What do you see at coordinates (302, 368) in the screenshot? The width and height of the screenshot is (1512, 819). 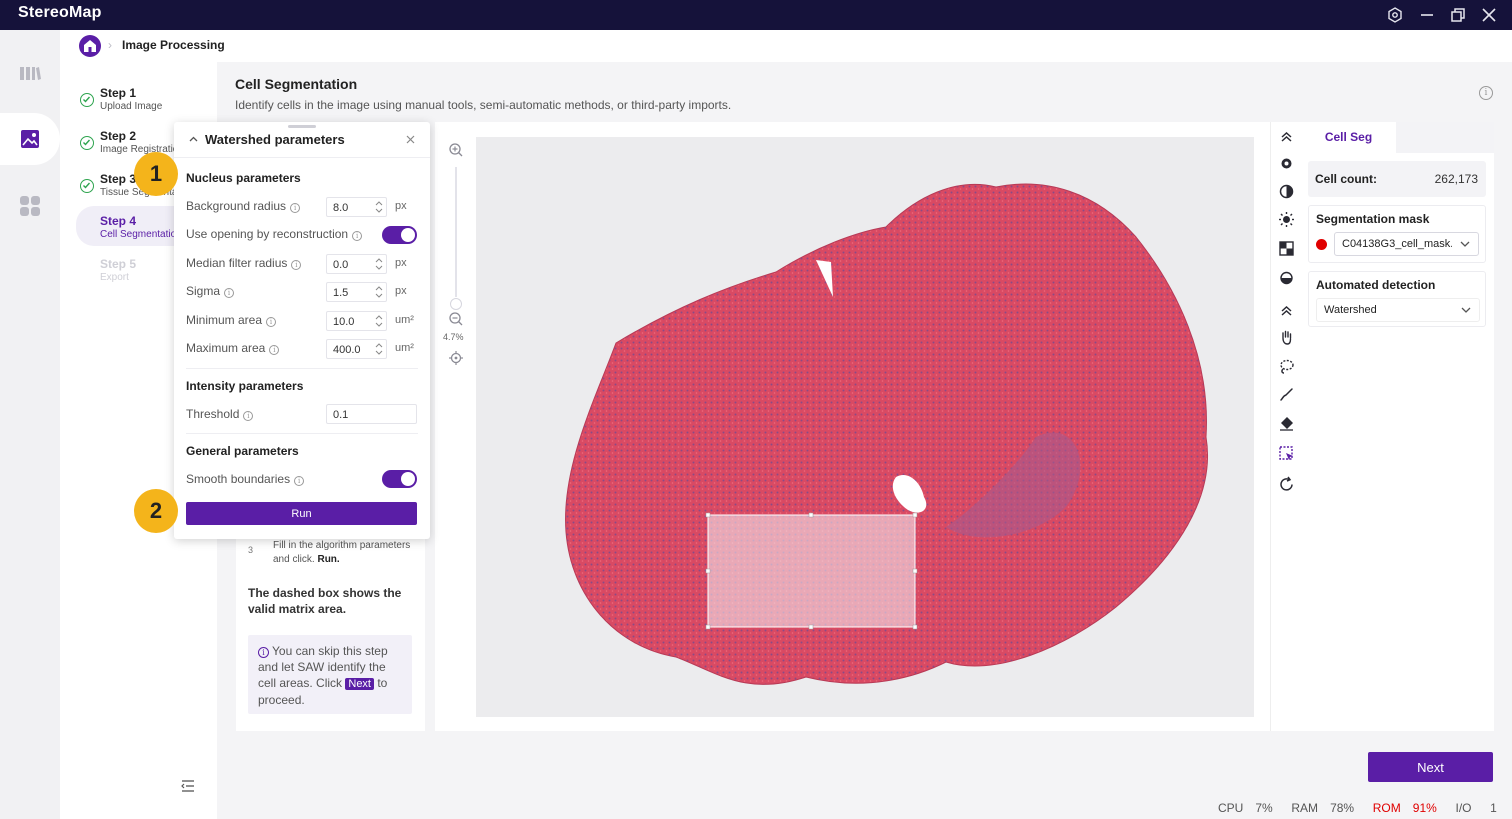 I see `divider` at bounding box center [302, 368].